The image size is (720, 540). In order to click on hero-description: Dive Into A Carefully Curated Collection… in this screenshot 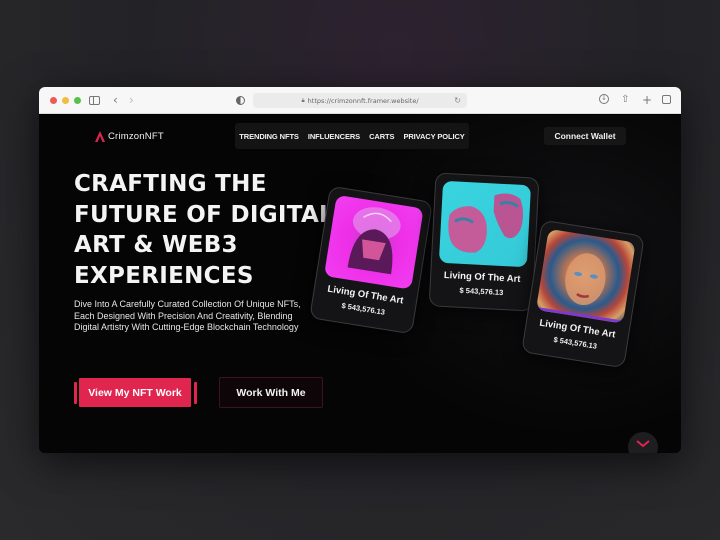, I will do `click(187, 315)`.